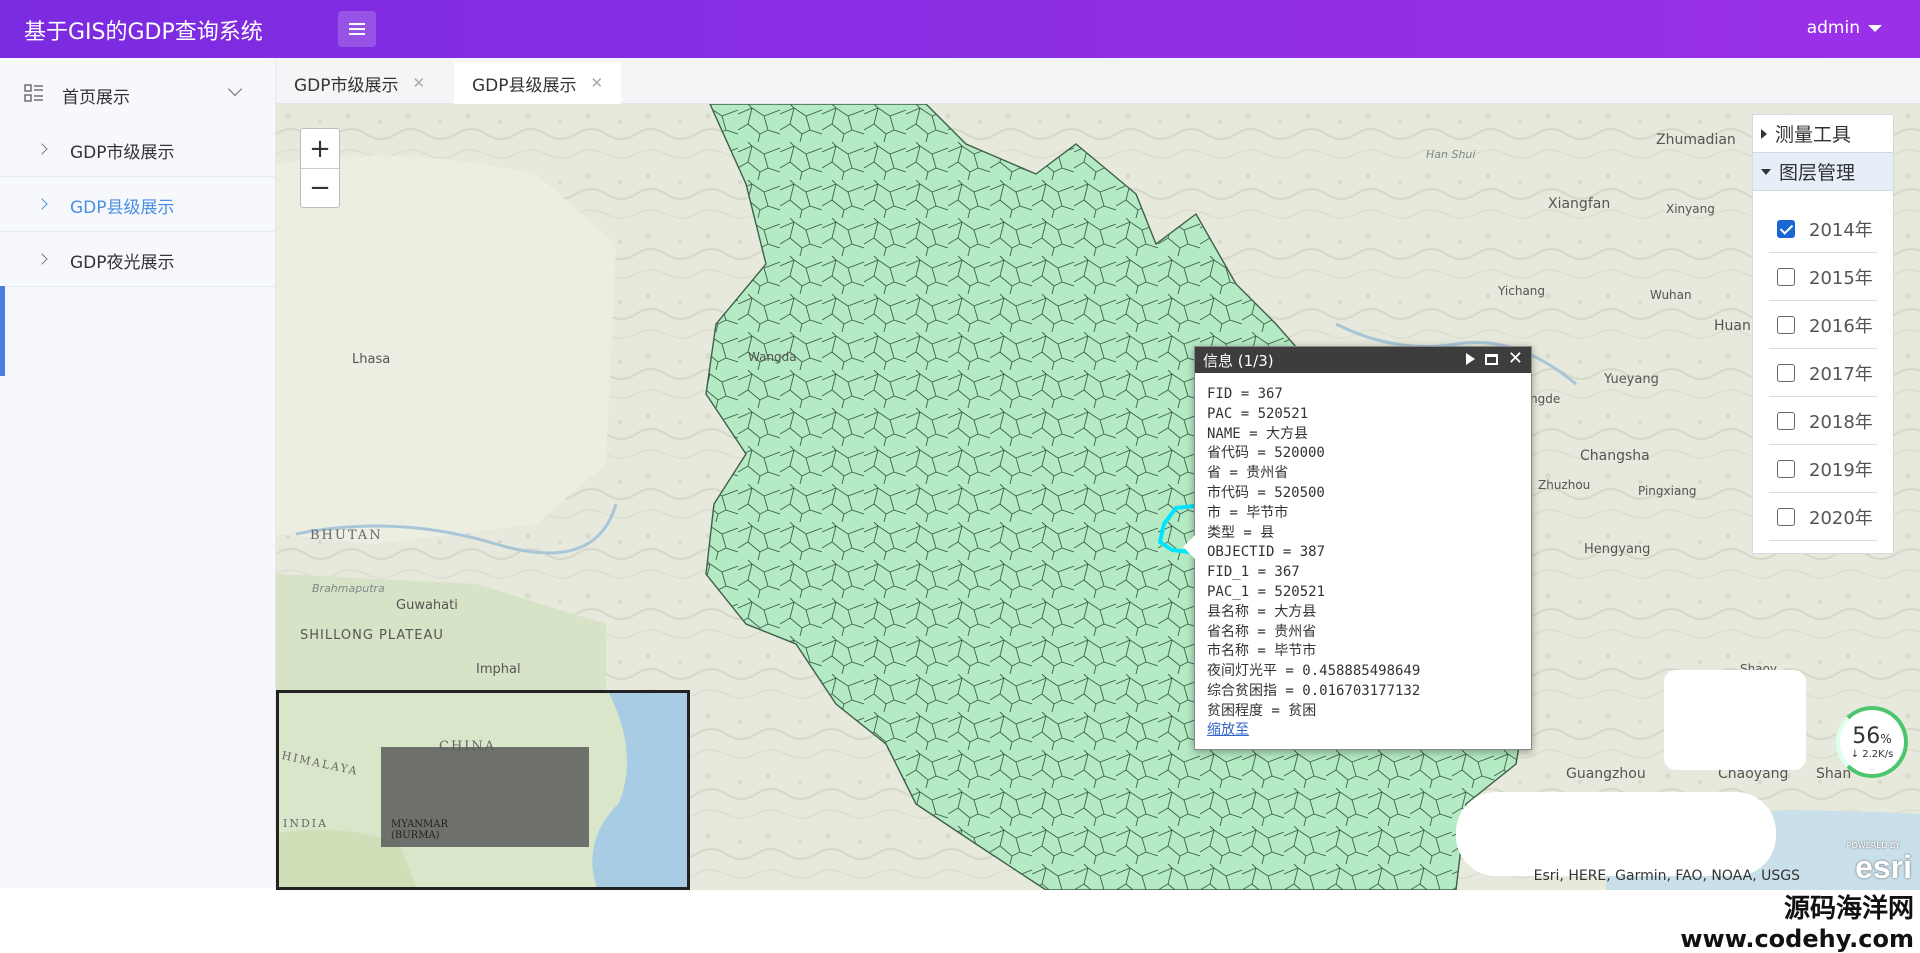 Image resolution: width=1920 pixels, height=953 pixels. Describe the element at coordinates (1266, 492) in the screenshot. I see `popup-attribute-line: 市代码 = 520500` at that location.